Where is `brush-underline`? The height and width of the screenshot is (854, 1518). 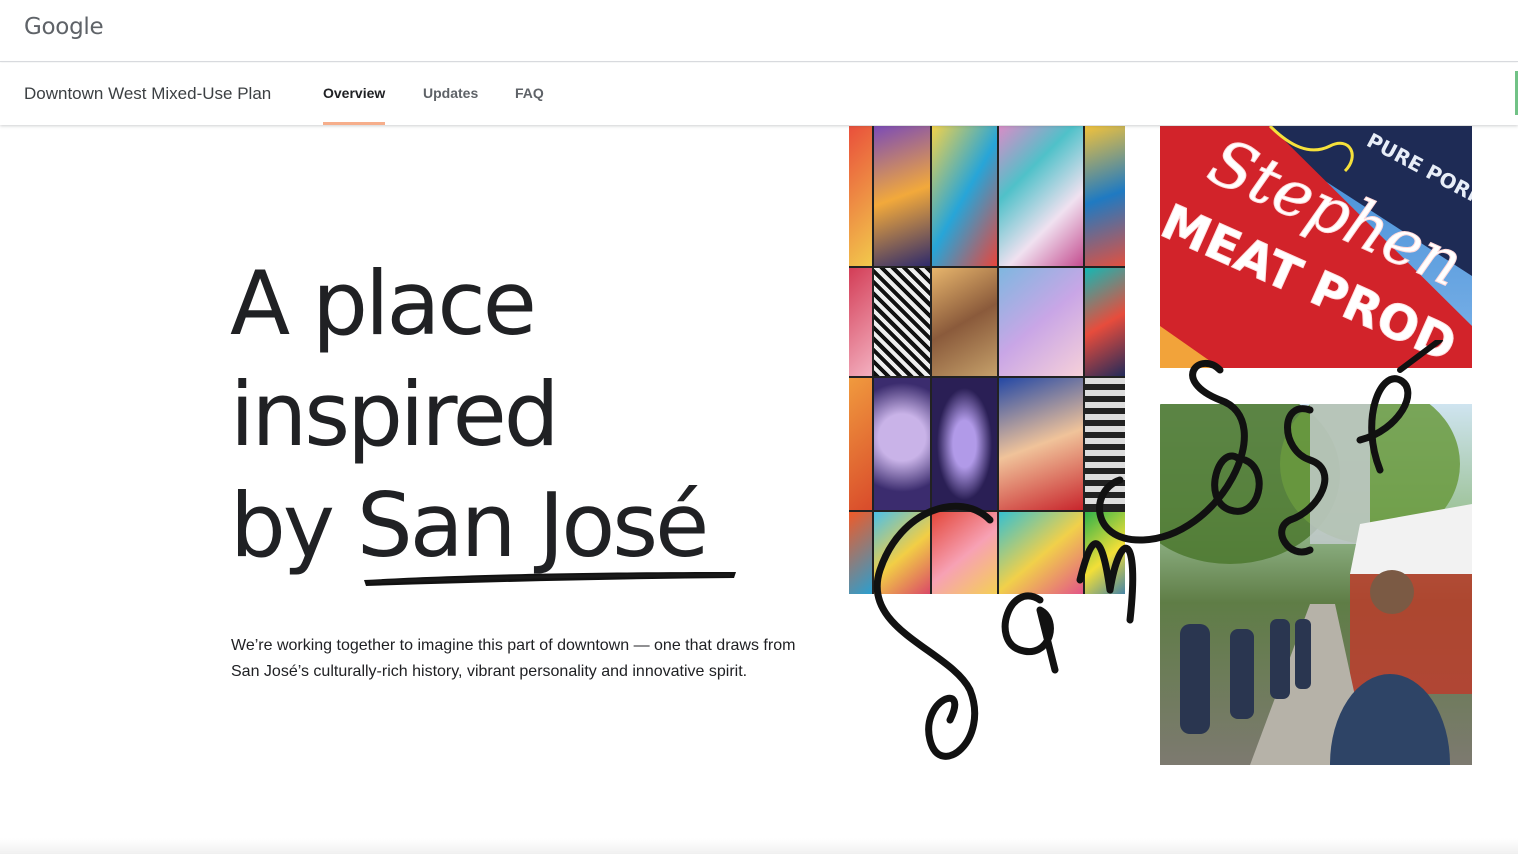 brush-underline is located at coordinates (550, 579).